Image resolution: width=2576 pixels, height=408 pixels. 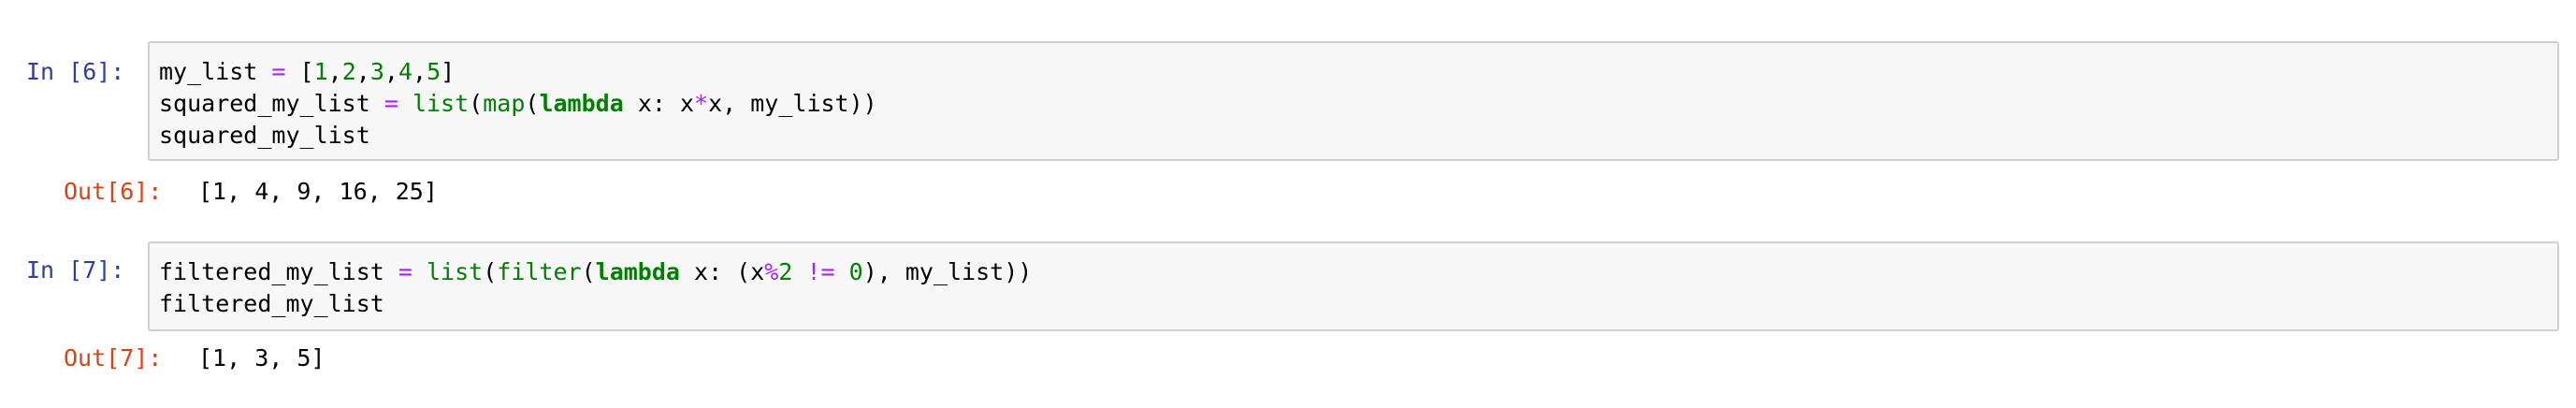 I want to click on builtin-token: map, so click(x=504, y=103).